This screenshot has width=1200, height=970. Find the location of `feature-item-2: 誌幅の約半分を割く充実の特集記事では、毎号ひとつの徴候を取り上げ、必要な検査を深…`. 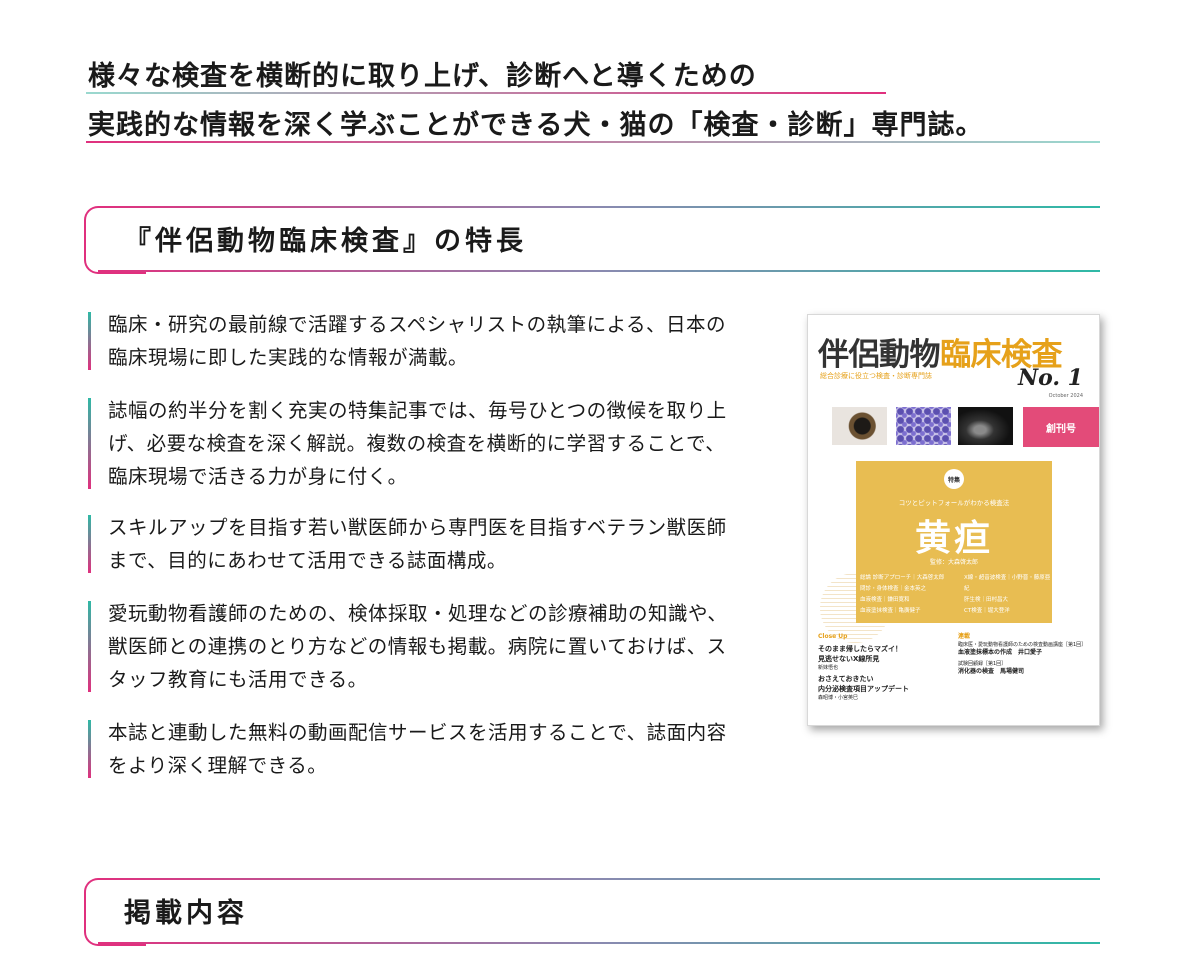

feature-item-2: 誌幅の約半分を割く充実の特集記事では、毎号ひとつの徴候を取り上げ、必要な検査を深… is located at coordinates (408, 443).